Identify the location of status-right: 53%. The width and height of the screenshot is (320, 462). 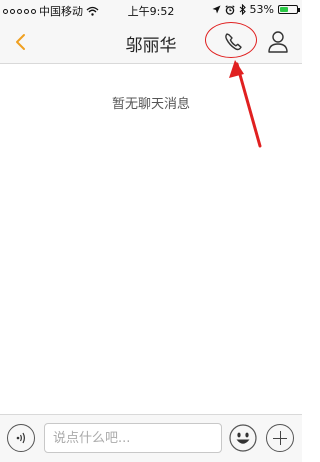
(256, 9).